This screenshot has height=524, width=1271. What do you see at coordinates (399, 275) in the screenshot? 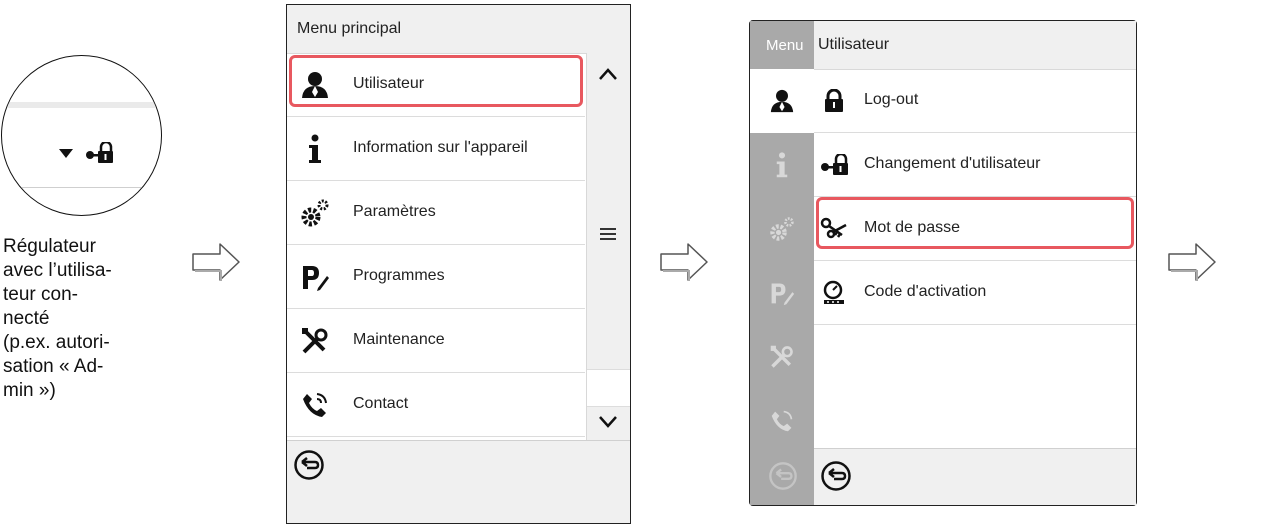
I see `menu-item-label: Programmes` at bounding box center [399, 275].